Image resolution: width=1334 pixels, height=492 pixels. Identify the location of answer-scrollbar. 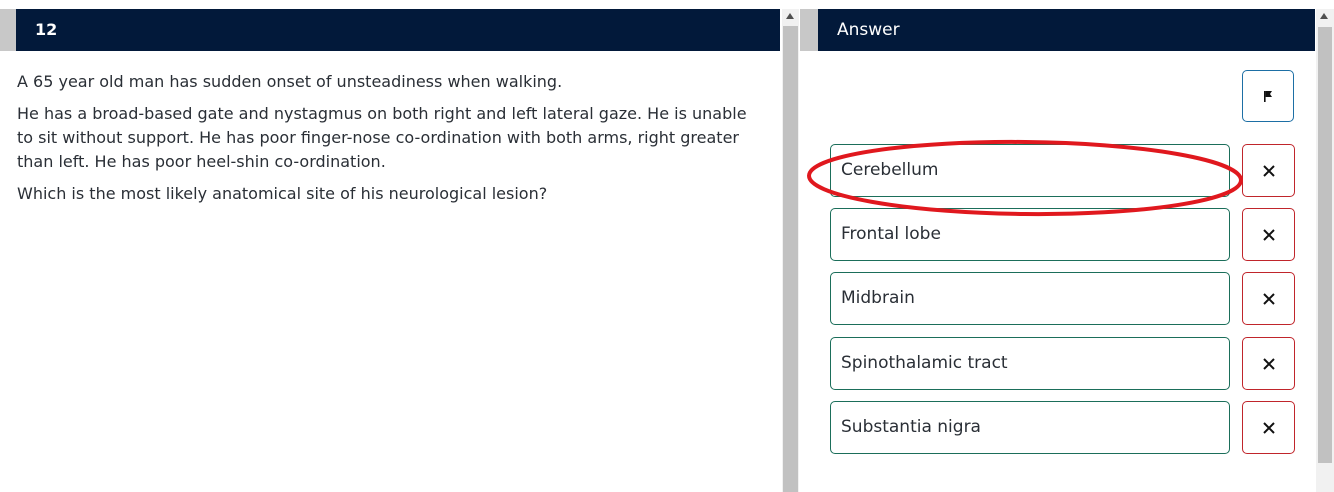
(1325, 250).